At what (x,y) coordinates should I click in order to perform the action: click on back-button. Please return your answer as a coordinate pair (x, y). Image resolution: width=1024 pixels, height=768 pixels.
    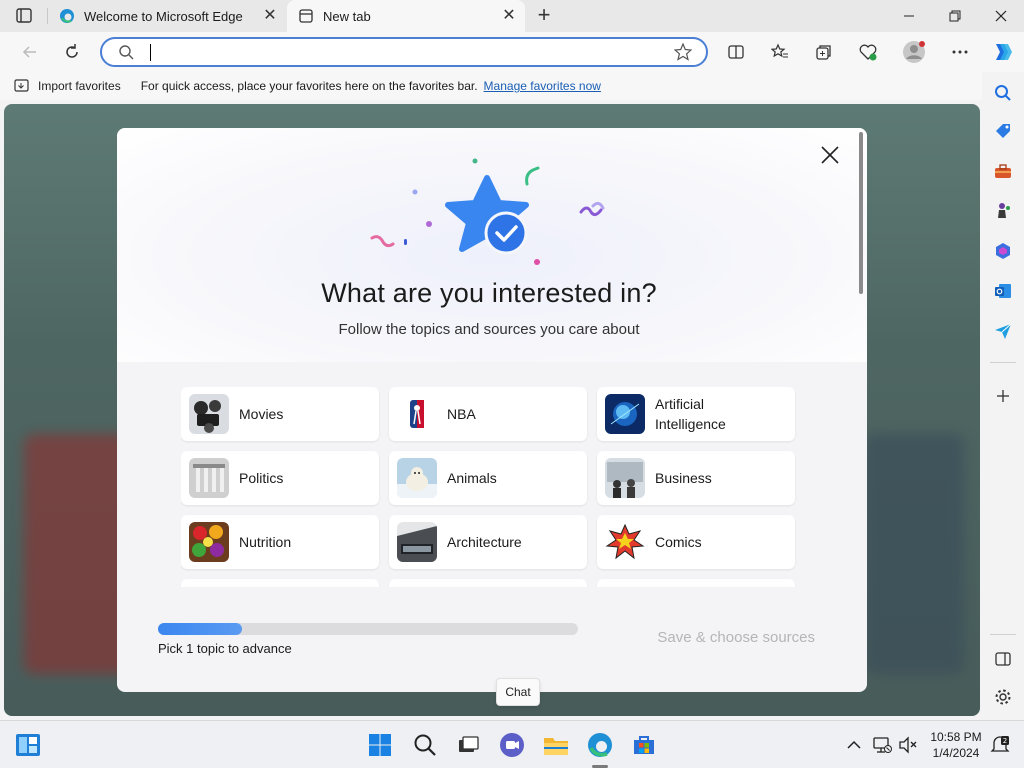
    Looking at the image, I should click on (30, 52).